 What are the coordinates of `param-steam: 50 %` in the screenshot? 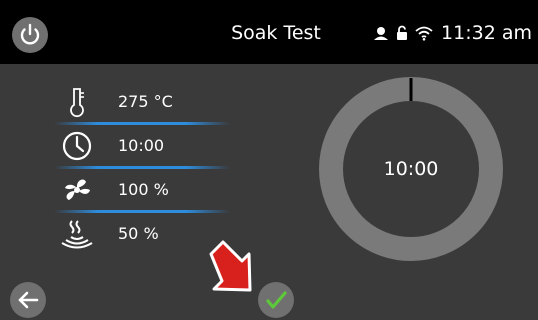 It's located at (142, 234).